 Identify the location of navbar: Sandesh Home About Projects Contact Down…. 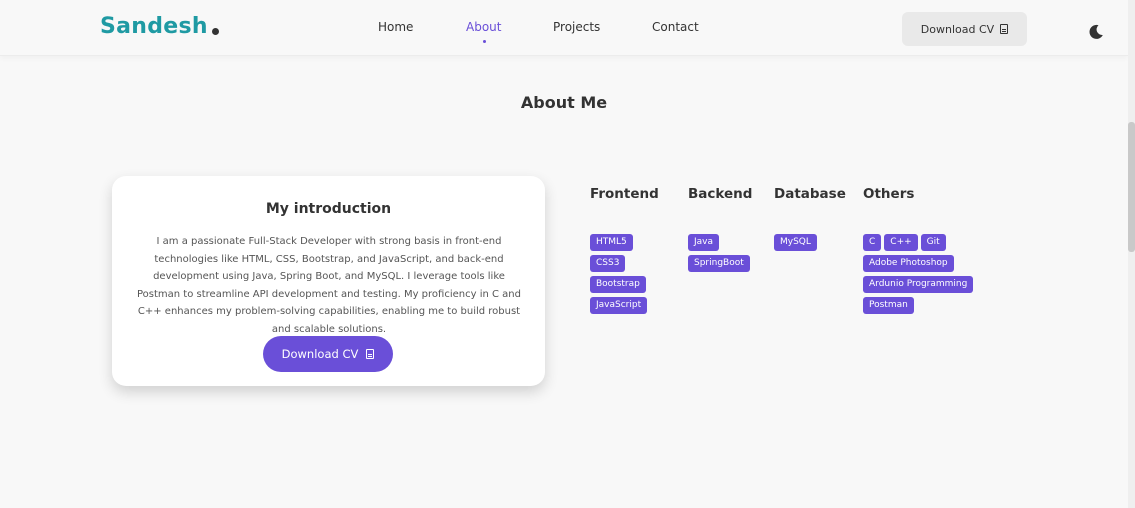
(564, 28).